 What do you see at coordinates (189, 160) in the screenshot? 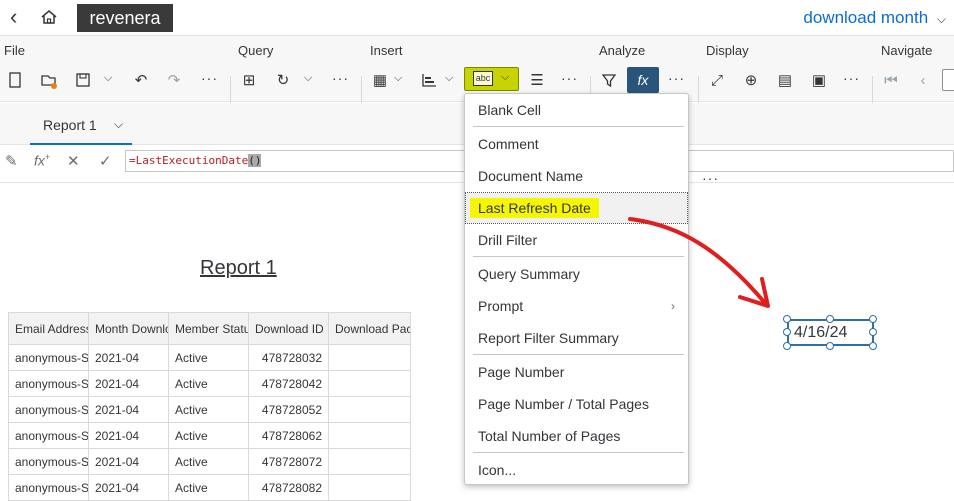
I see `formula-text: =LastExecutionDate` at bounding box center [189, 160].